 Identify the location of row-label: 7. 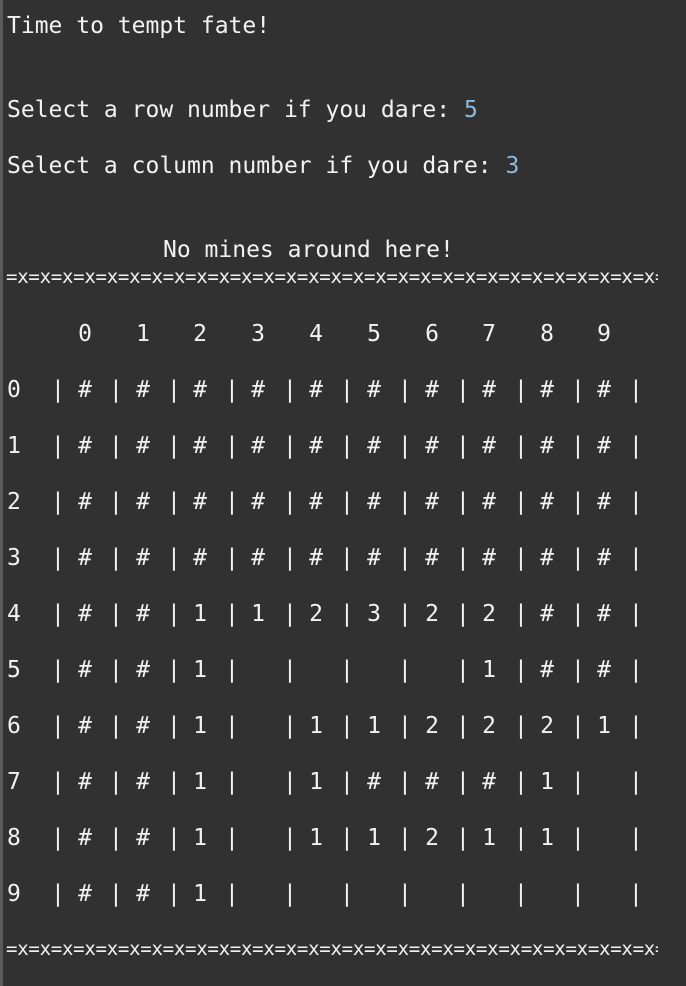
(14, 782).